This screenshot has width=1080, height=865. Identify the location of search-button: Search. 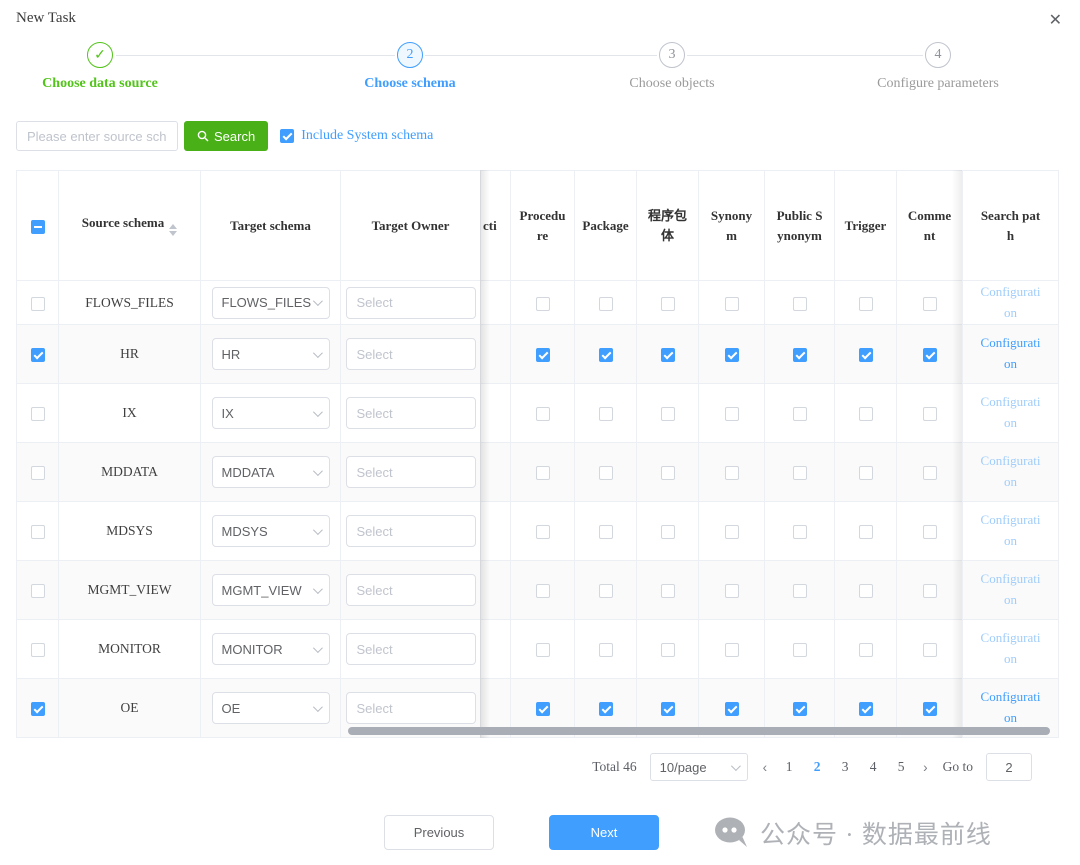
(226, 136).